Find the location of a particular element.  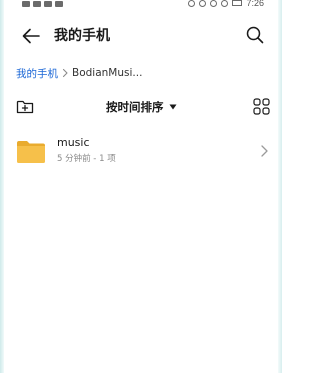

file-meta: 5 分钟前 - 1 项 is located at coordinates (86, 159).